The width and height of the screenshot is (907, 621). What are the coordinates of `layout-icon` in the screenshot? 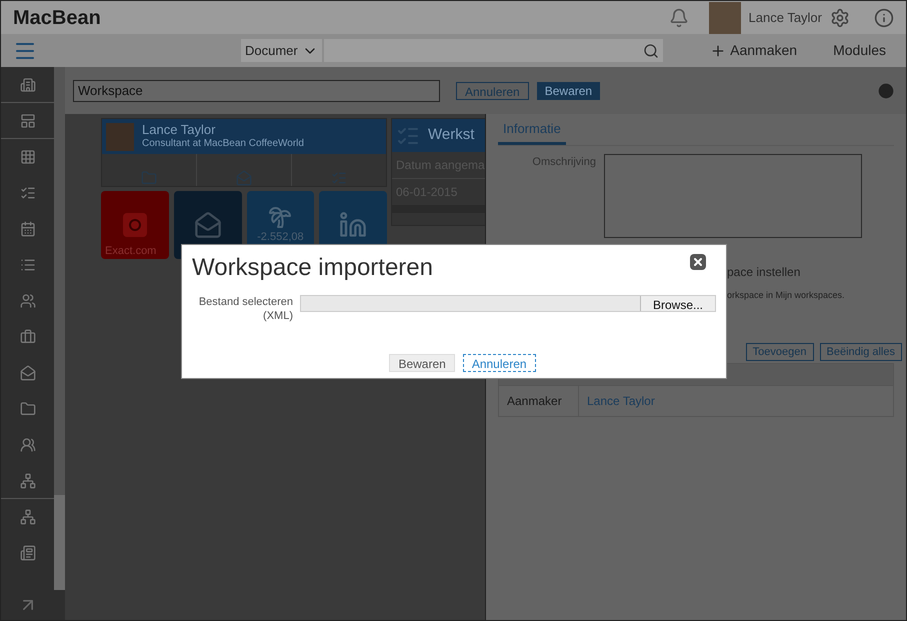 It's located at (28, 120).